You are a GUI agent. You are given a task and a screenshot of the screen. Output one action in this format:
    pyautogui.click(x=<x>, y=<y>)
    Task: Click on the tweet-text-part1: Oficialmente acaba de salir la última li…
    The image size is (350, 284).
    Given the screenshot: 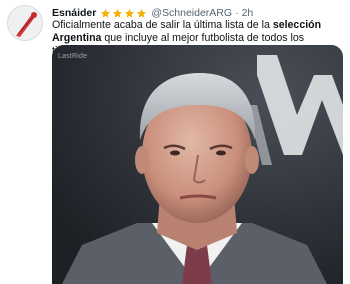 What is the action you would take?
    pyautogui.click(x=162, y=25)
    